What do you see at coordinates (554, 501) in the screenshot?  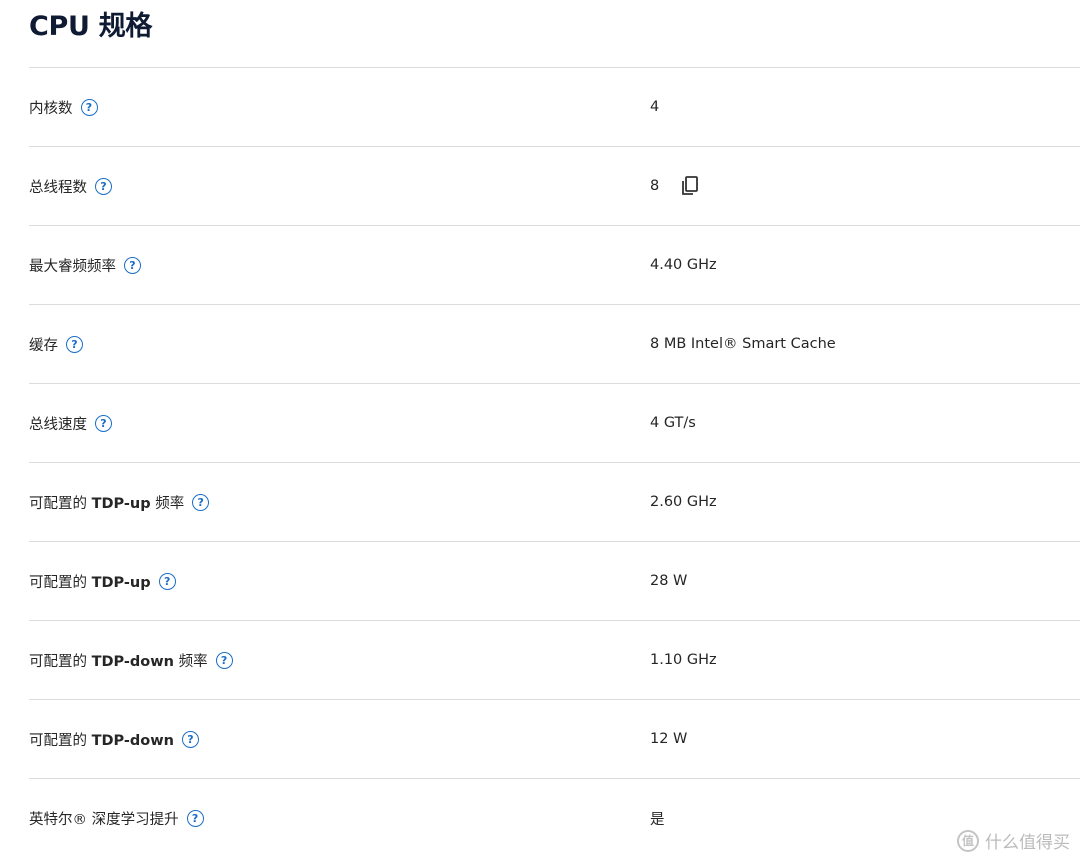 I see `spec-row-tdp-up-freq: 可配置的 TDP-up 频率 ? 2.60 GHz` at bounding box center [554, 501].